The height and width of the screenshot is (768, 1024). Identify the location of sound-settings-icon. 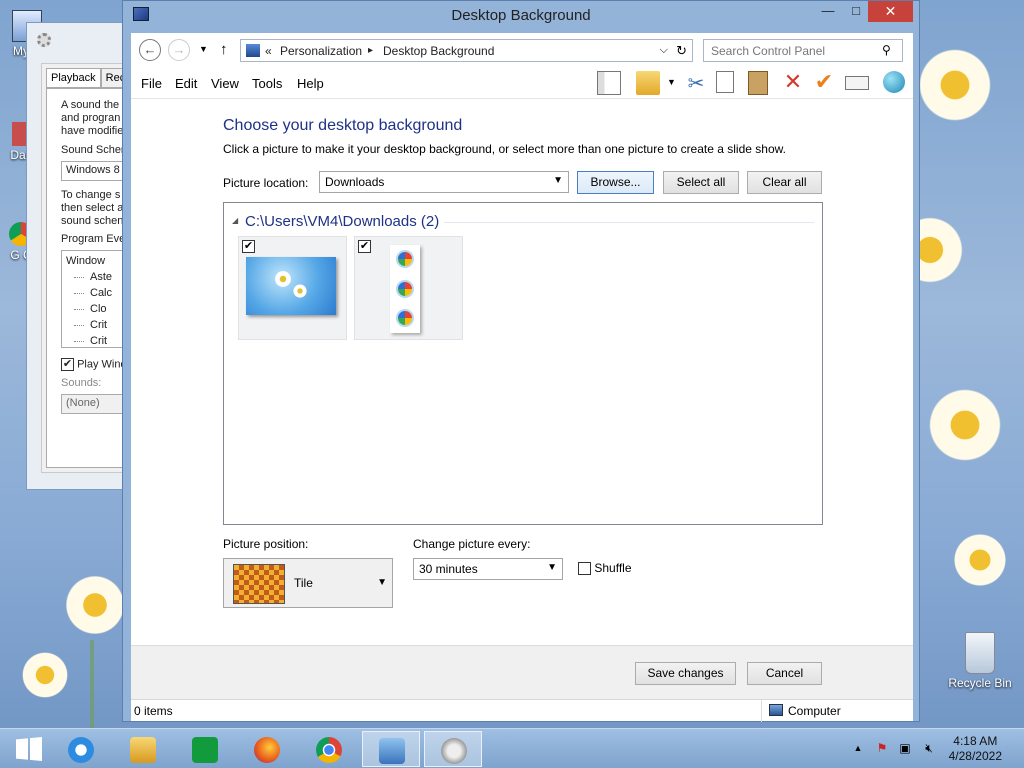
(44, 40).